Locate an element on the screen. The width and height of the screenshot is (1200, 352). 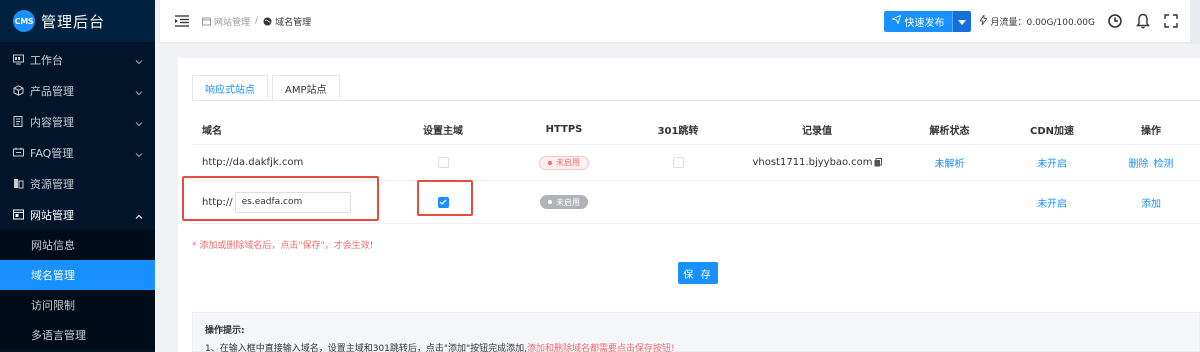
brand: CMS 管理后台 is located at coordinates (77, 21).